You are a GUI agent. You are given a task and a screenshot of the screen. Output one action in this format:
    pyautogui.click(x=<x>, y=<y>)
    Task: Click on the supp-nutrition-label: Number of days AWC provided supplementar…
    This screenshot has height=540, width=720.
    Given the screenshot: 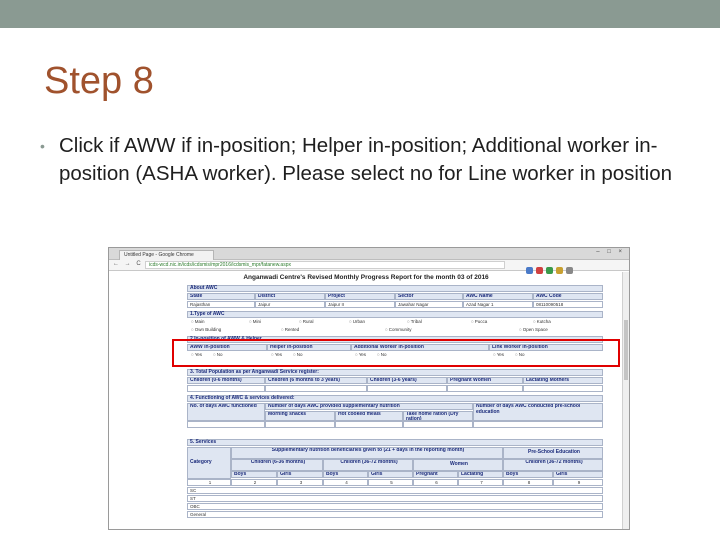 What is the action you would take?
    pyautogui.click(x=369, y=406)
    